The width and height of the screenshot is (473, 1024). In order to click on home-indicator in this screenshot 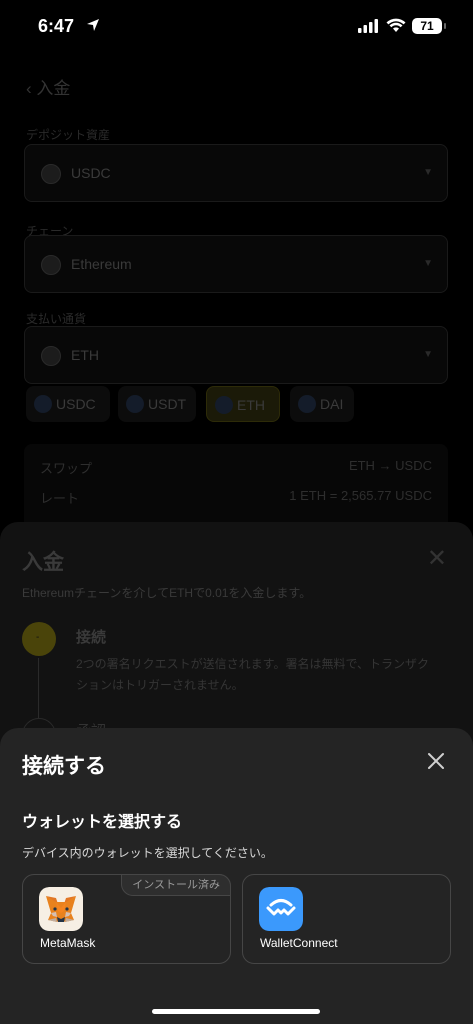, I will do `click(236, 1011)`.